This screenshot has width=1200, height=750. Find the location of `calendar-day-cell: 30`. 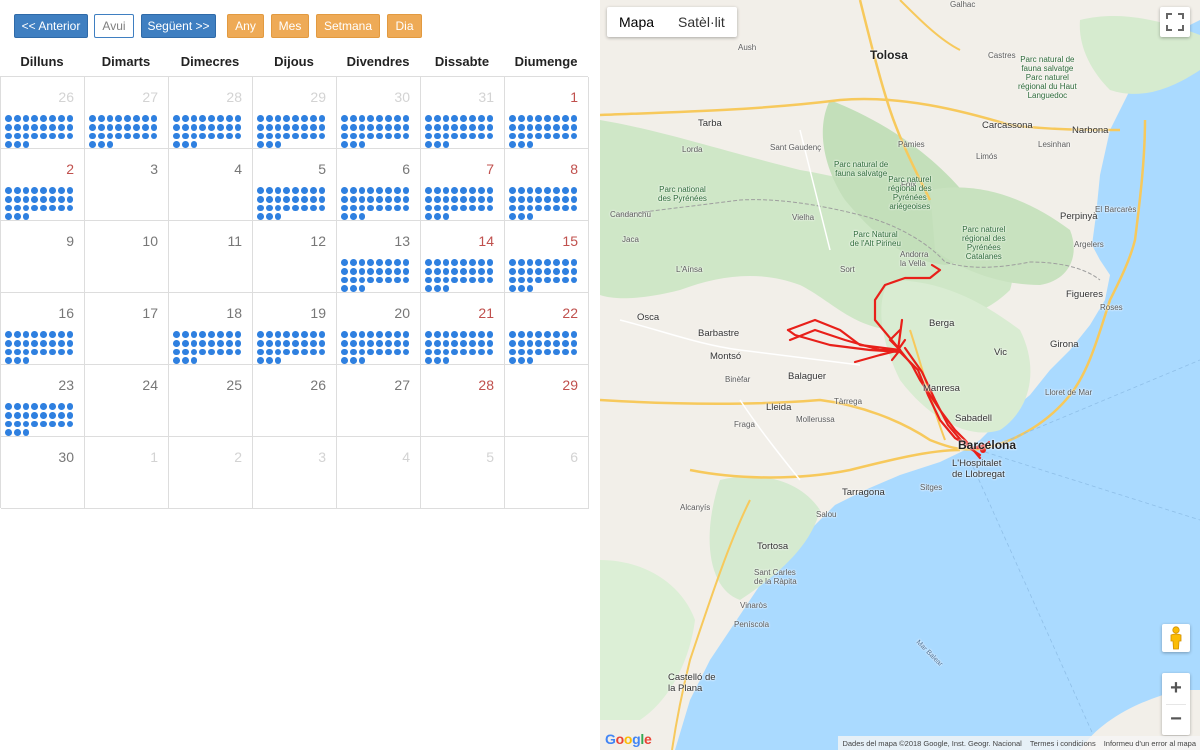

calendar-day-cell: 30 is located at coordinates (379, 113).